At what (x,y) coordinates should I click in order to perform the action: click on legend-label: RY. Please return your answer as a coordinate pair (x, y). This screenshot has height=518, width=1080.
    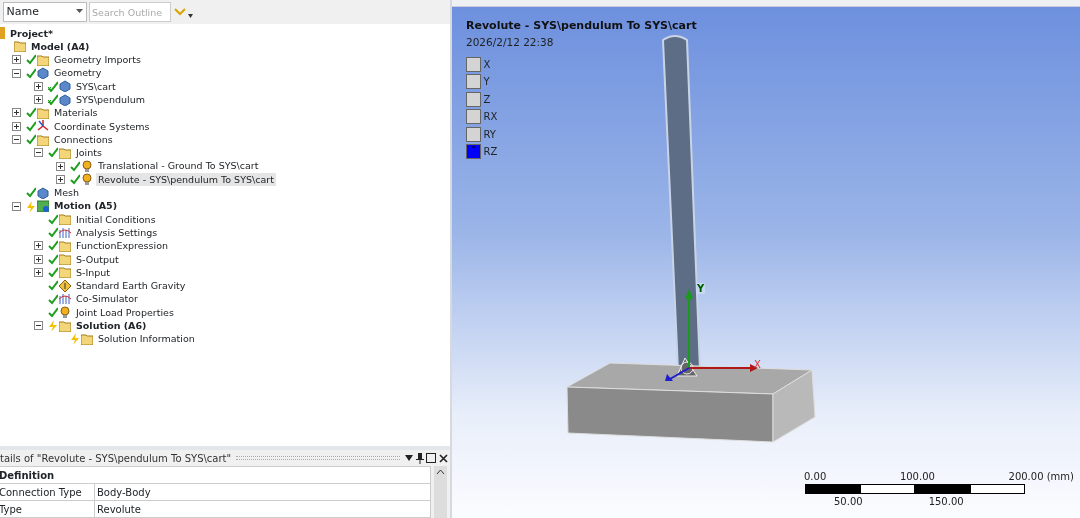
    Looking at the image, I should click on (489, 134).